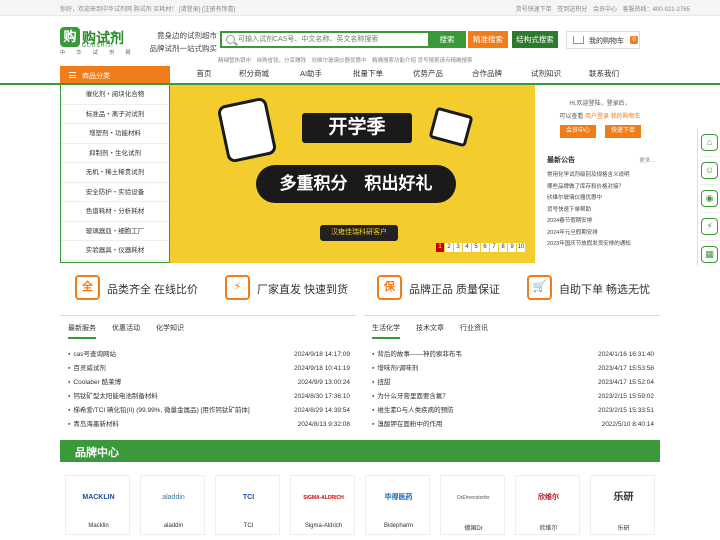  I want to click on nav-reagent-knowledge: 试剂知识, so click(546, 75).